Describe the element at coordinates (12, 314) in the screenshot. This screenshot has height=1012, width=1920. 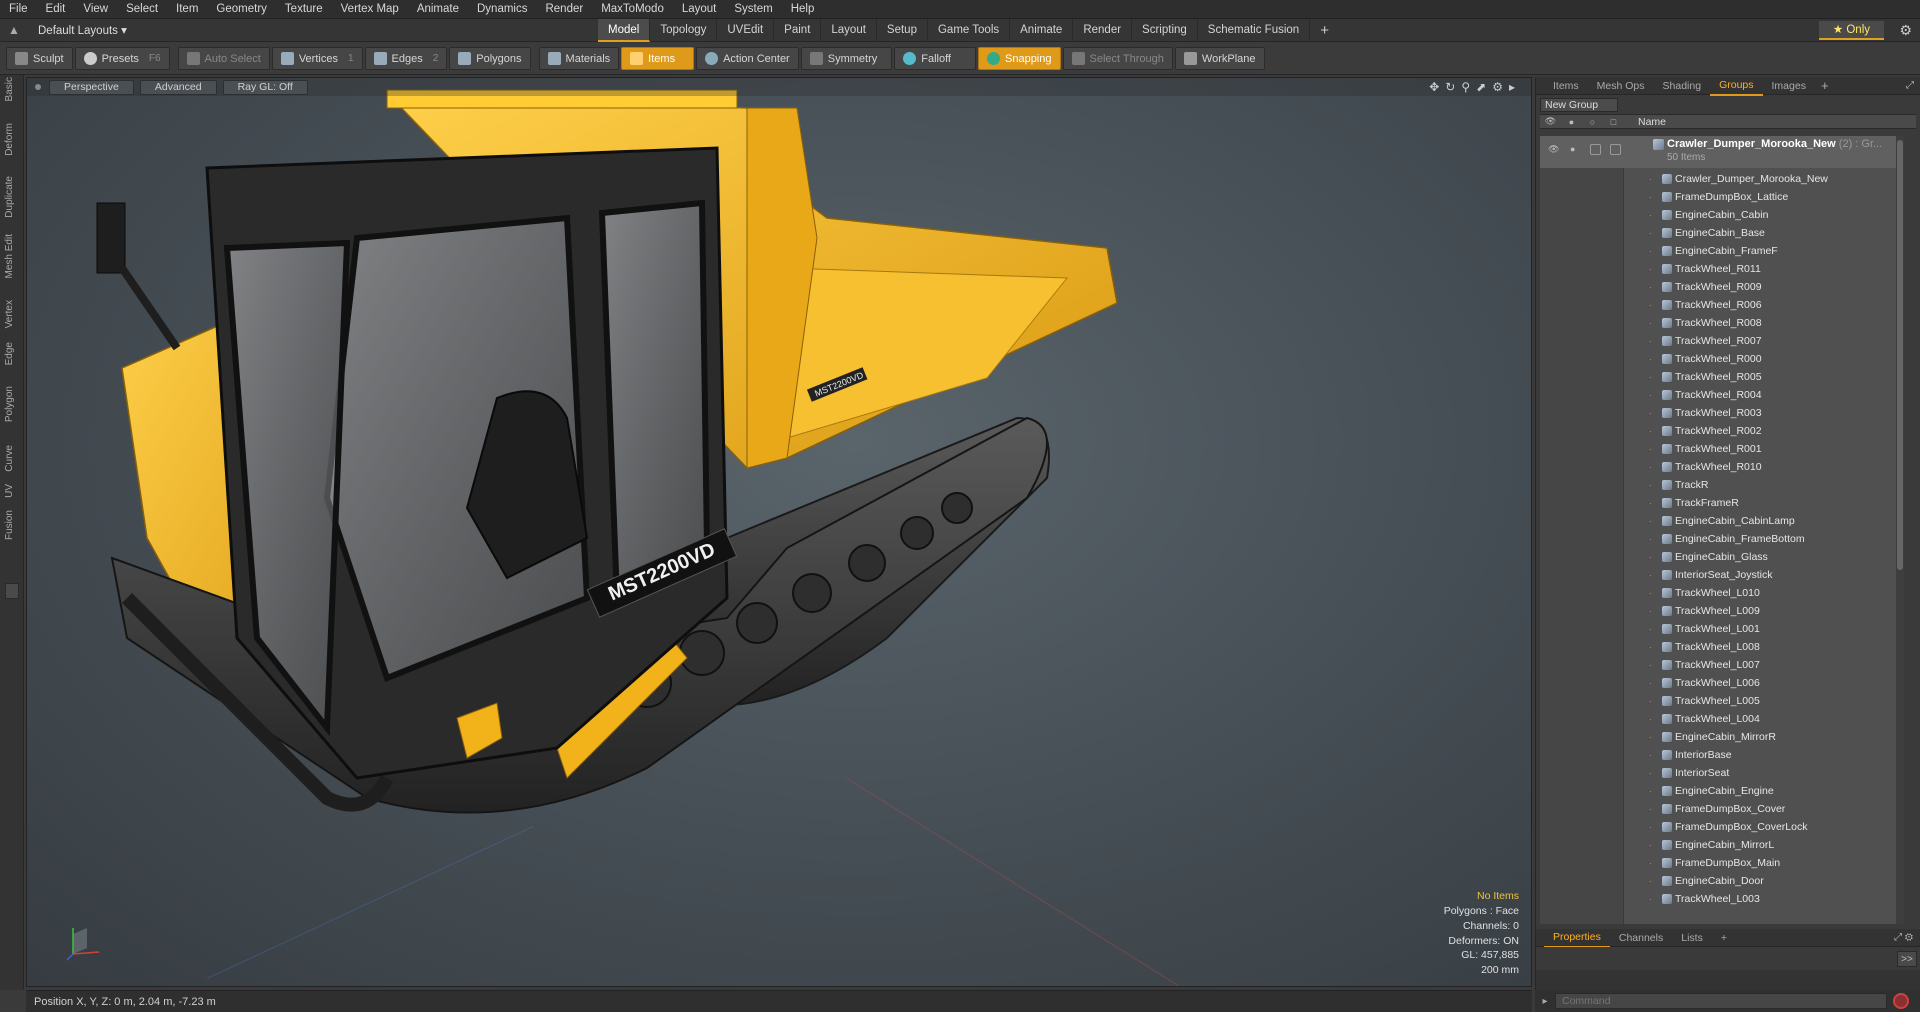
I see `tool-tab-vertex: Vertex` at that location.